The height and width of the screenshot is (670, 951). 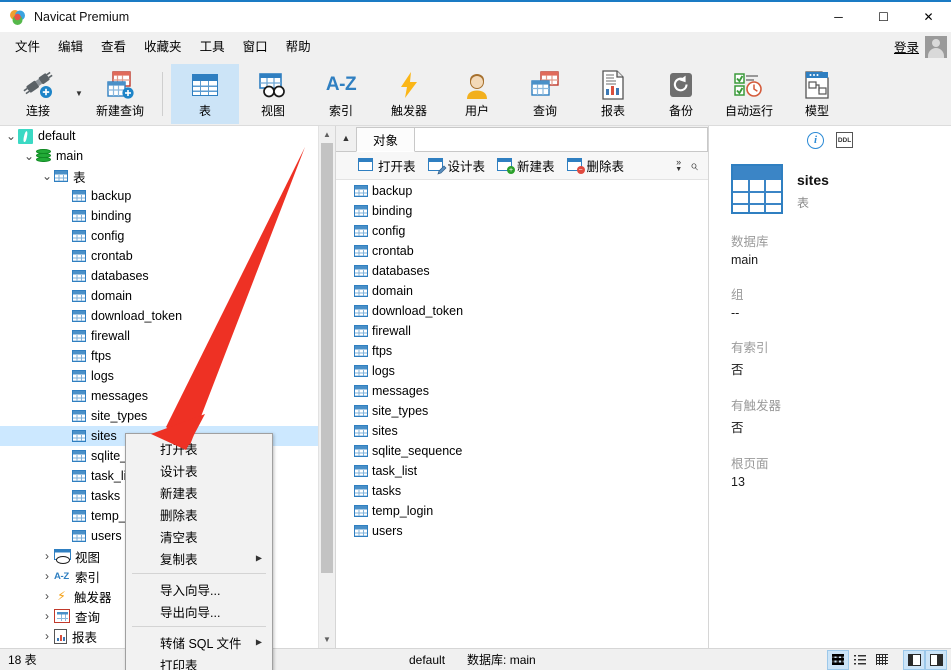 I want to click on chevron-double-right-icon: » ▼, so click(x=678, y=165).